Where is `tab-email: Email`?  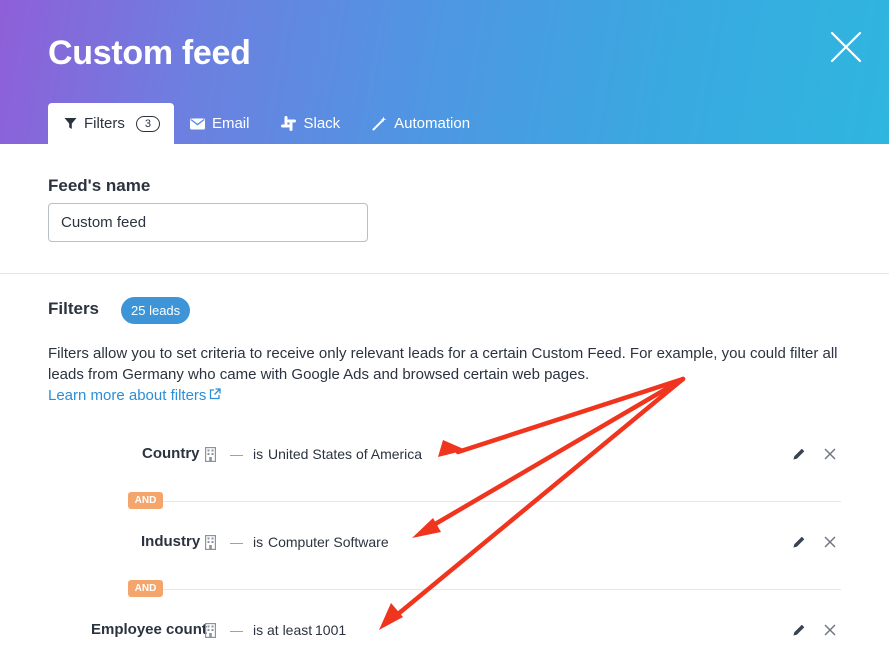
tab-email: Email is located at coordinates (220, 123).